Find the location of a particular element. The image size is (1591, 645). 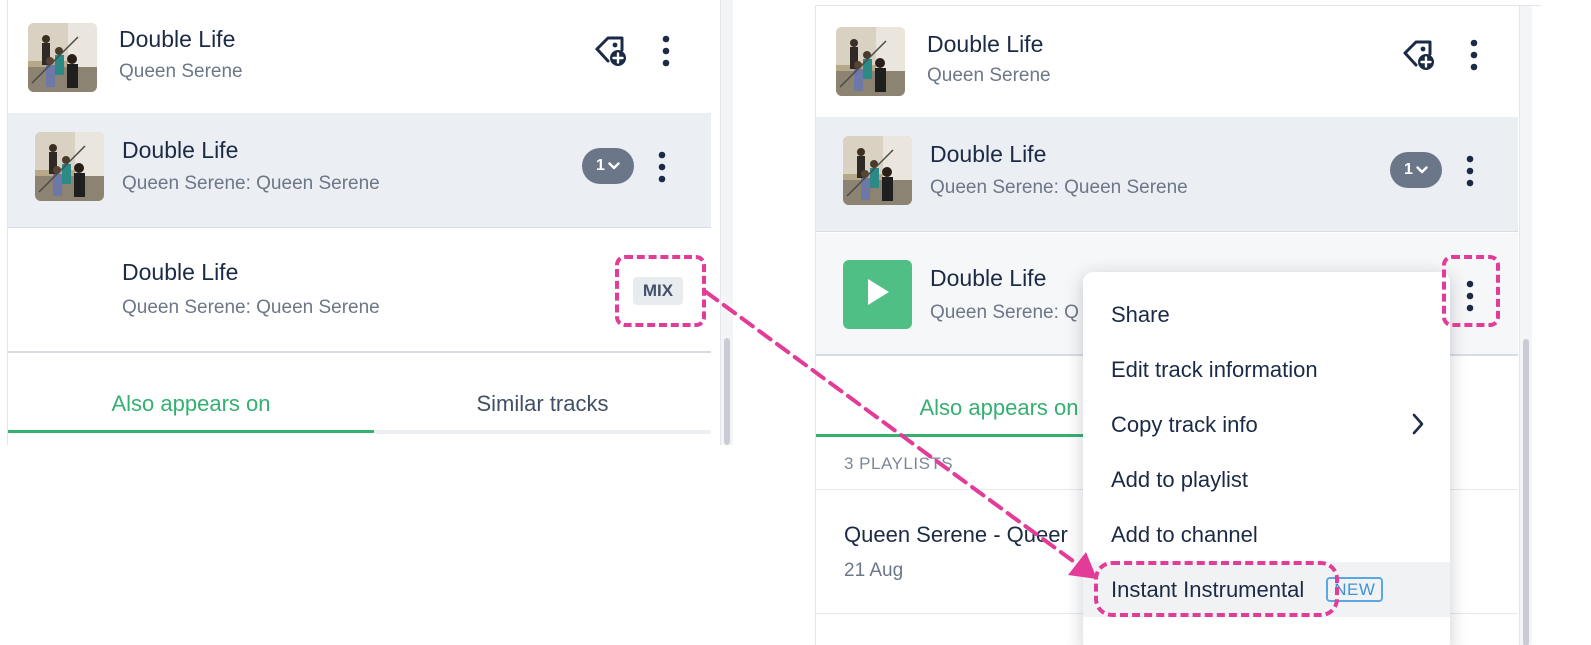

menu-item-copy-track-info: Copy track info is located at coordinates (1266, 424).